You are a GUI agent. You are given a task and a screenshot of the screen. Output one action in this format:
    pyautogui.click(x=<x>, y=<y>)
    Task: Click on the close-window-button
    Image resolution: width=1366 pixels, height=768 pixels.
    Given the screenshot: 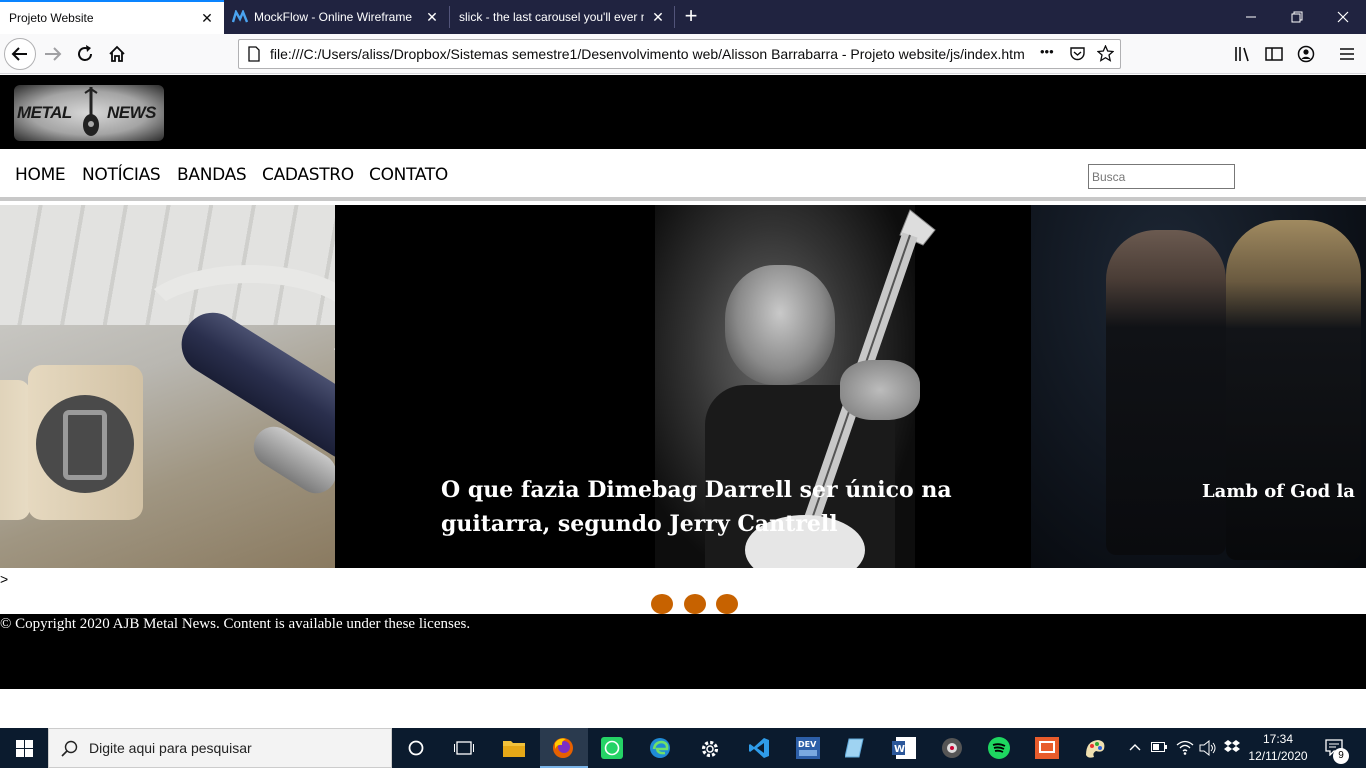 What is the action you would take?
    pyautogui.click(x=1343, y=17)
    